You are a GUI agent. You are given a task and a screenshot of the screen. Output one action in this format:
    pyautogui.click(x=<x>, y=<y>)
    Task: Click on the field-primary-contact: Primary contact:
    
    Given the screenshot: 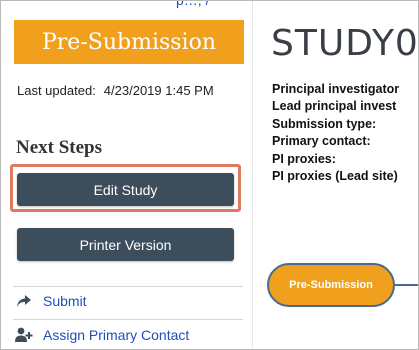 What is the action you would take?
    pyautogui.click(x=321, y=141)
    